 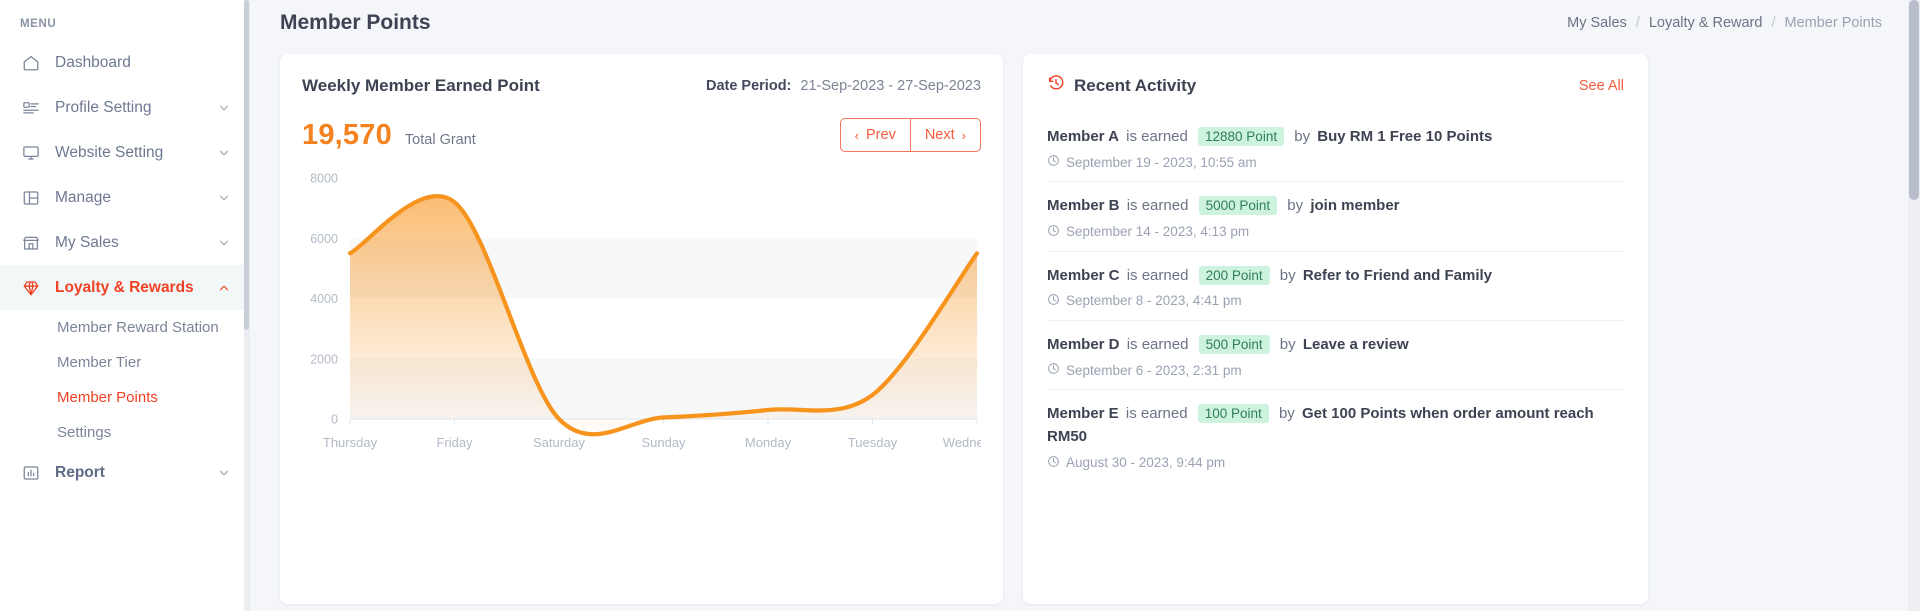 What do you see at coordinates (1083, 275) in the screenshot?
I see `activity-member: Member C` at bounding box center [1083, 275].